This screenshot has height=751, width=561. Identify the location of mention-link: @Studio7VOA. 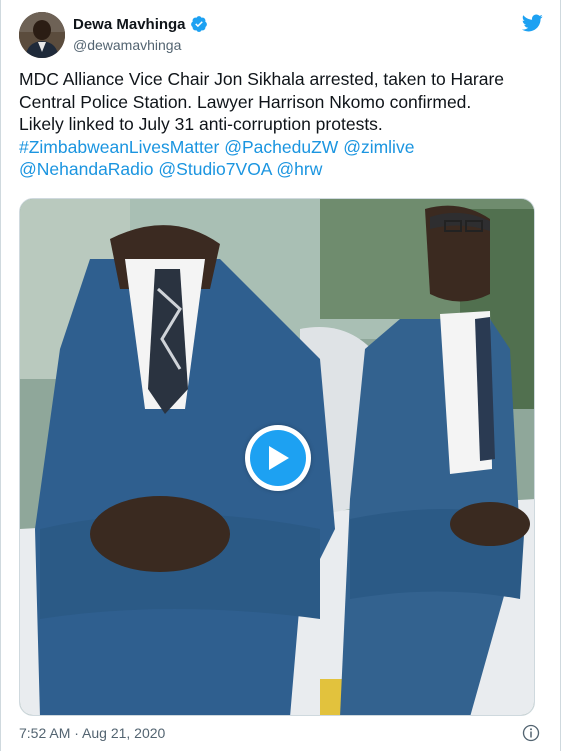
(214, 169).